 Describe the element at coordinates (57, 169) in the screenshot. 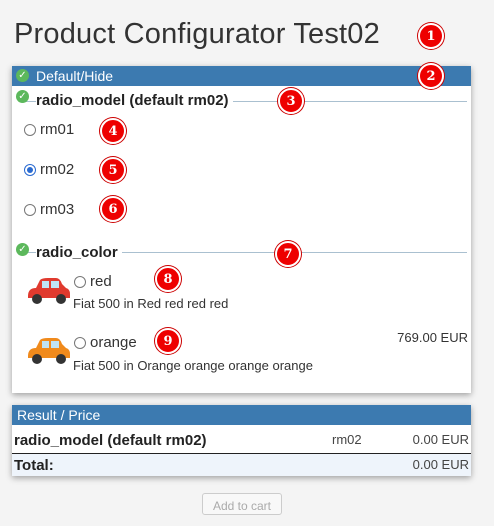

I see `option-label: rm02` at that location.